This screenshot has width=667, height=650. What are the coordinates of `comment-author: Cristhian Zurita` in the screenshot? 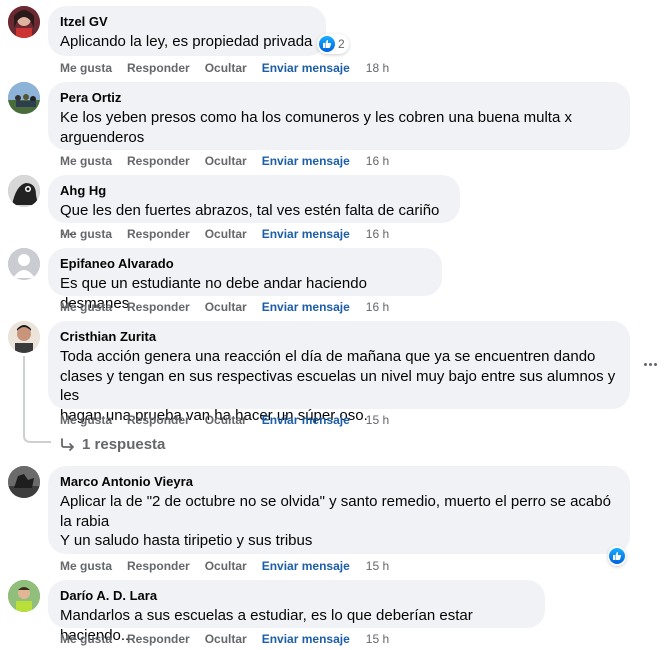 It's located at (339, 337).